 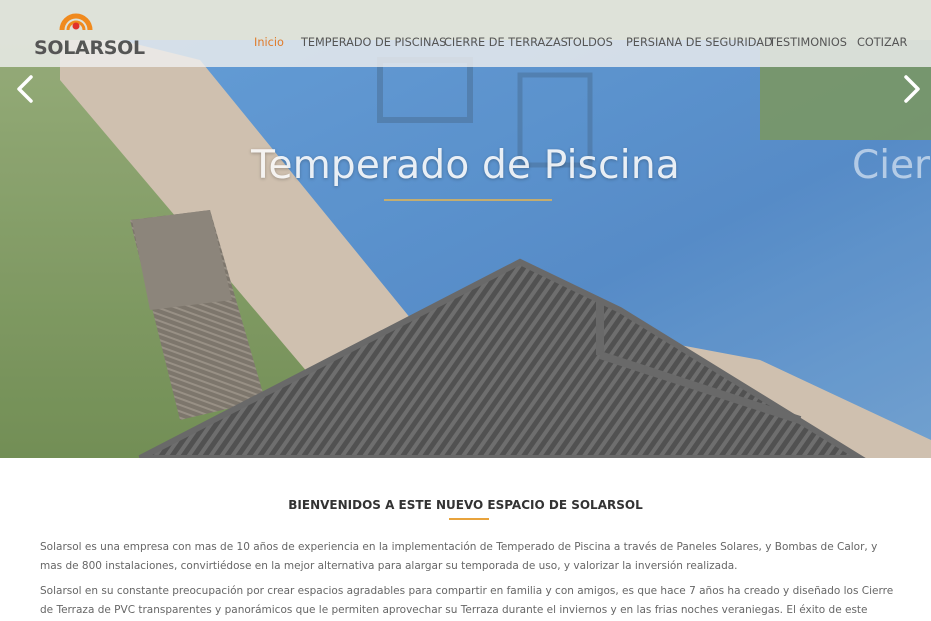 I want to click on chevron-right-icon, so click(x=912, y=89).